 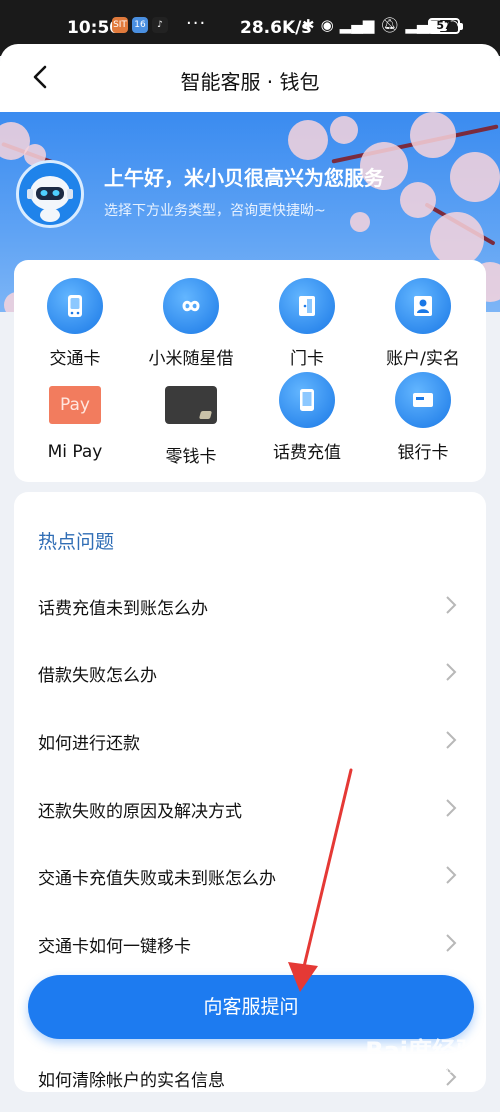 What do you see at coordinates (114, 947) in the screenshot?
I see `faq-item-label: 交通卡如何一键移卡` at bounding box center [114, 947].